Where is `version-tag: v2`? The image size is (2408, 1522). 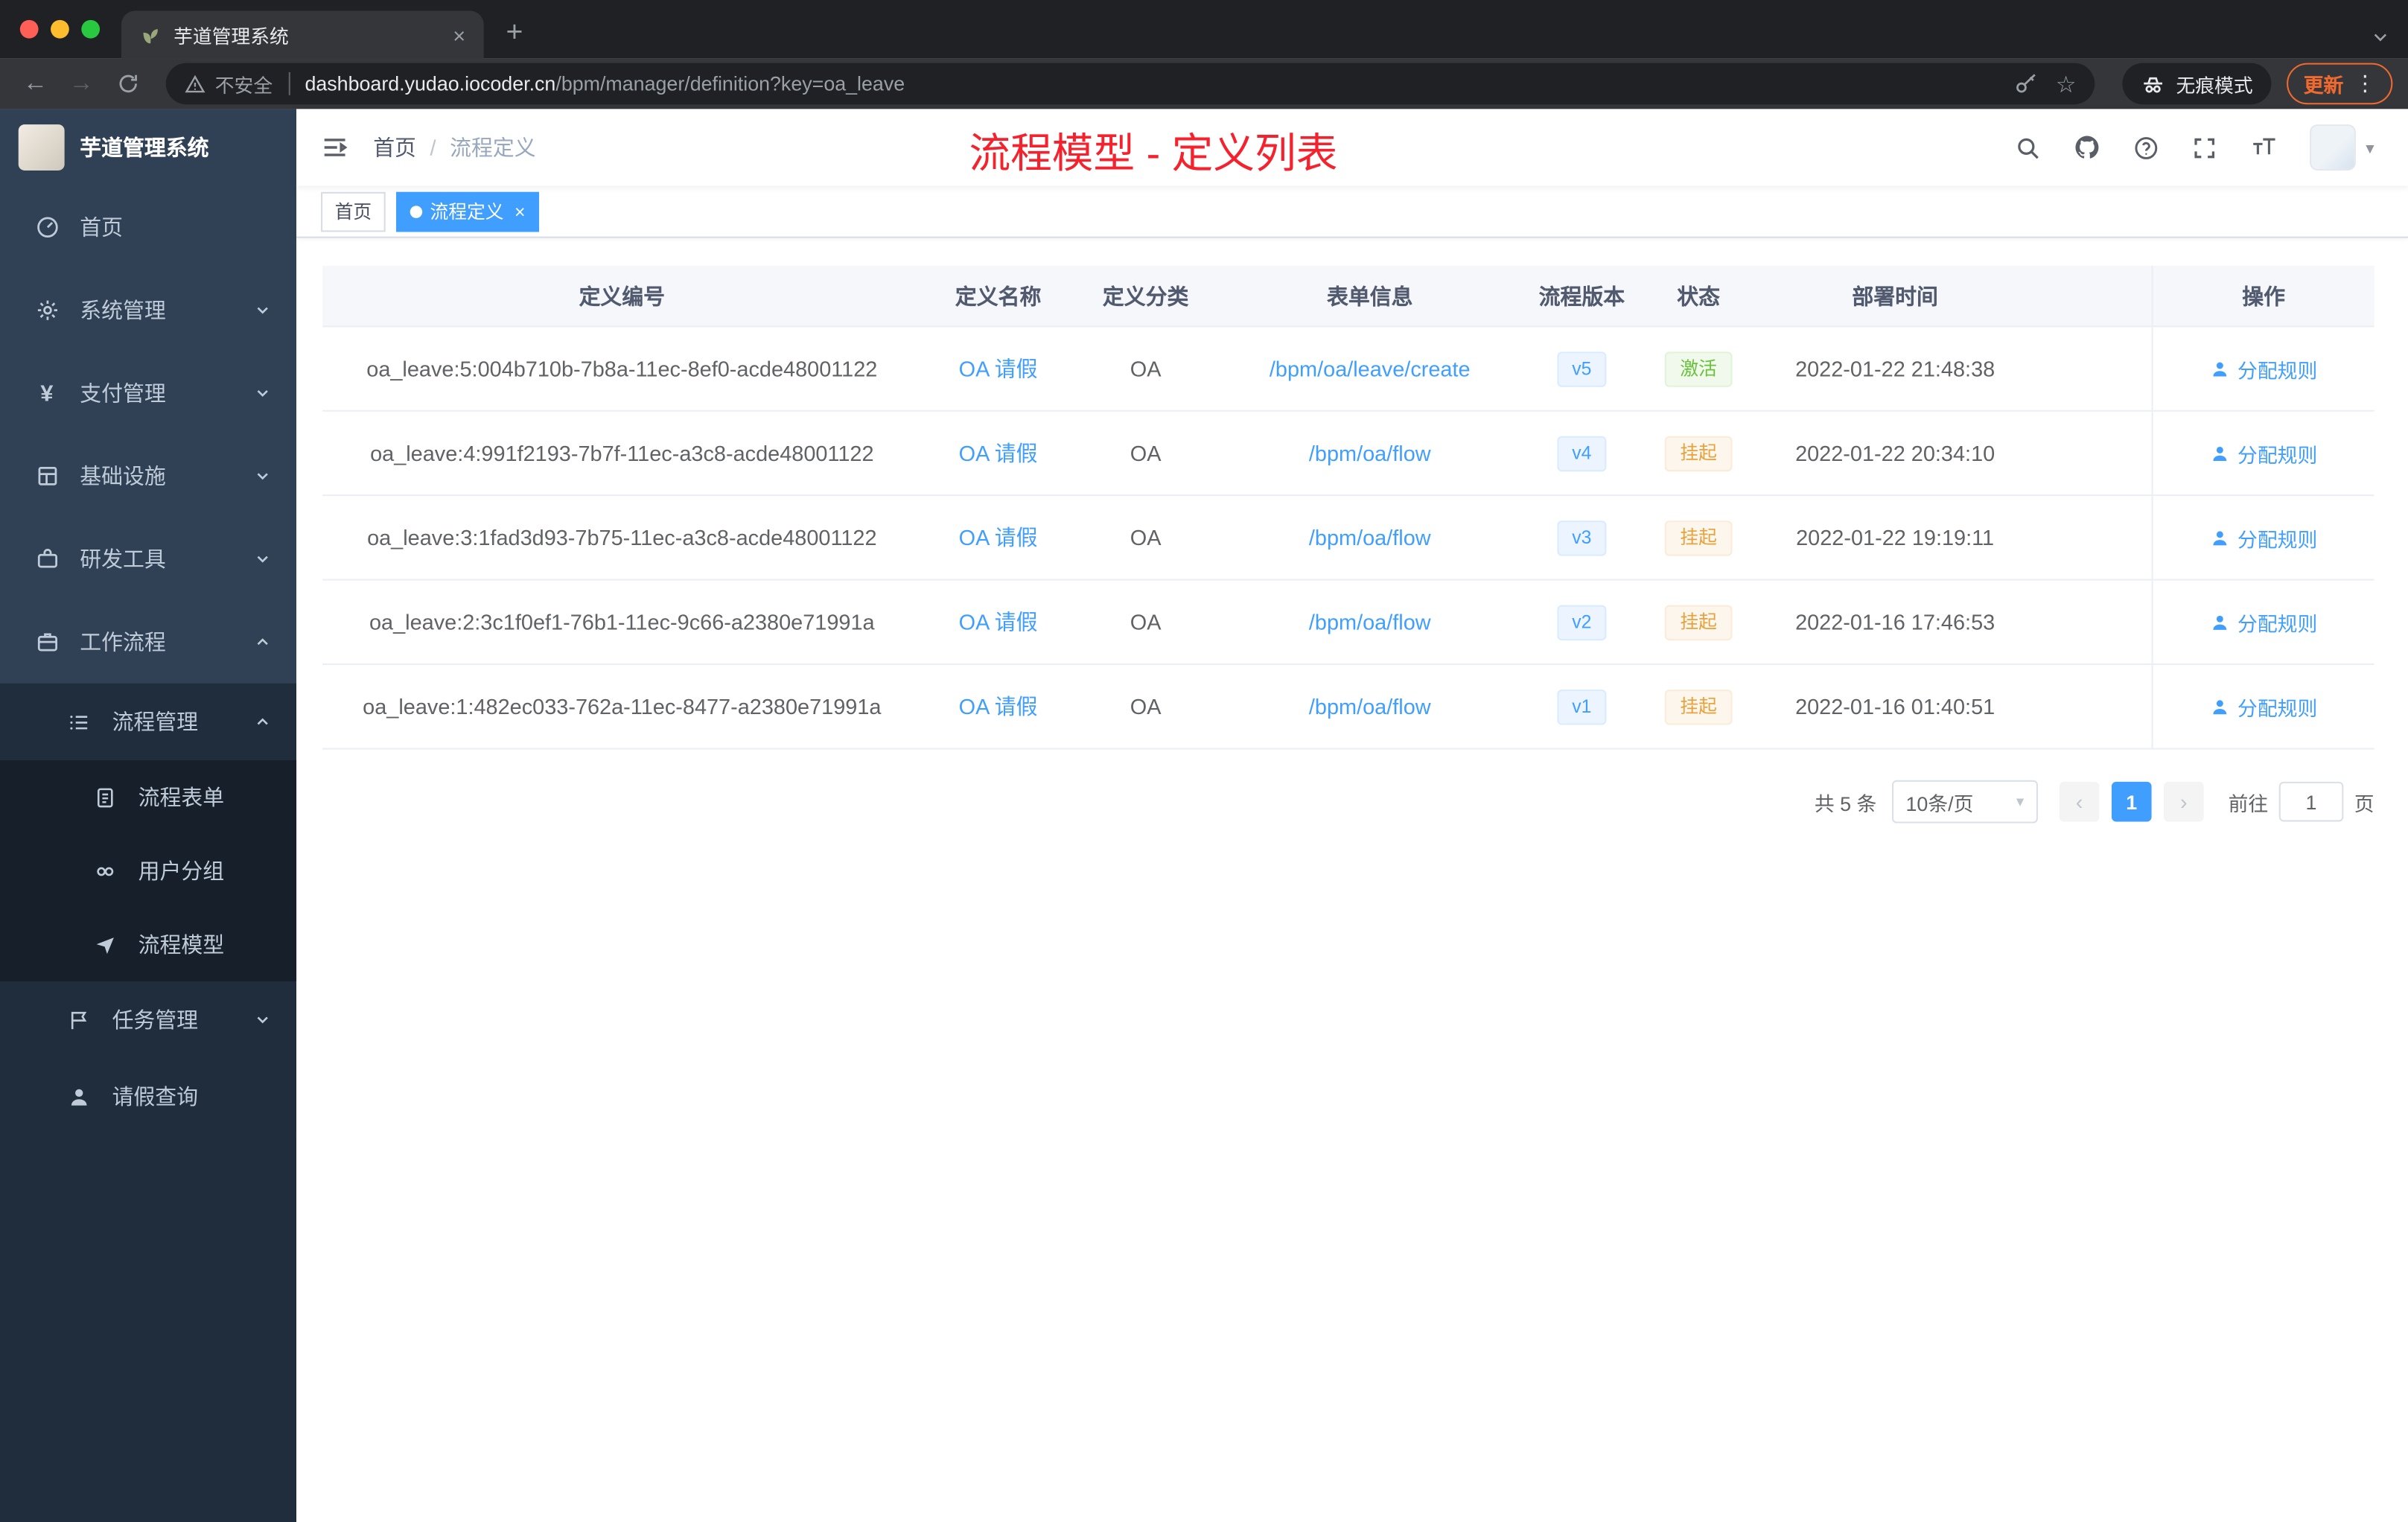 version-tag: v2 is located at coordinates (1582, 622).